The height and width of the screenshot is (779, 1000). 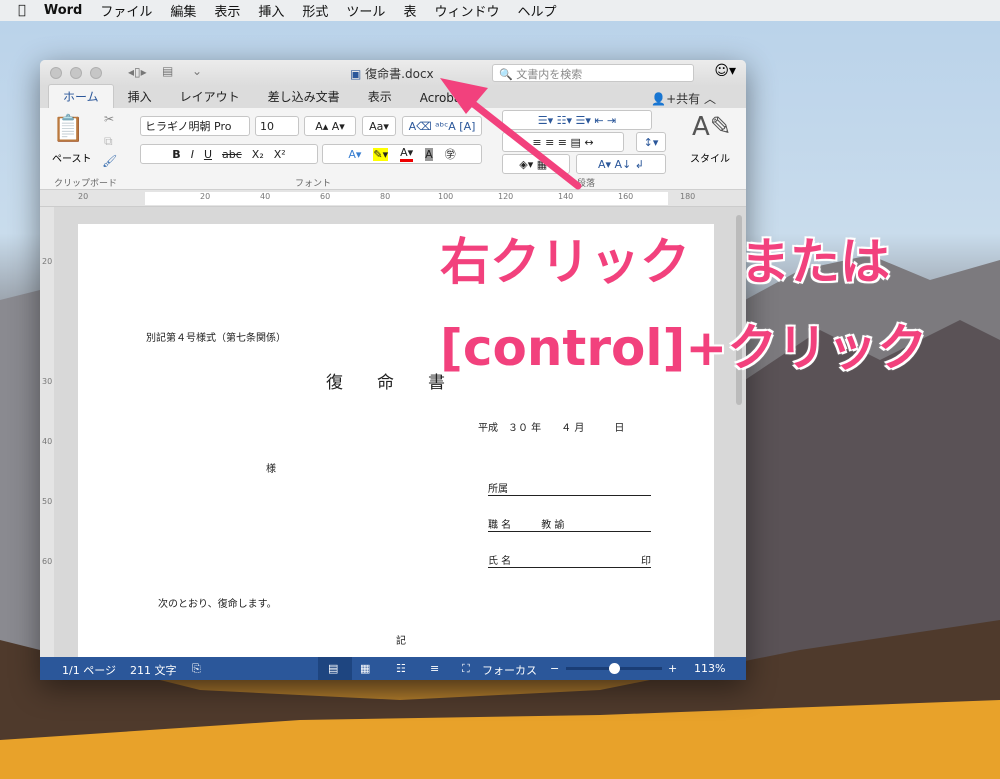 I want to click on annotation-line1: 右クリック または, so click(x=665, y=262).